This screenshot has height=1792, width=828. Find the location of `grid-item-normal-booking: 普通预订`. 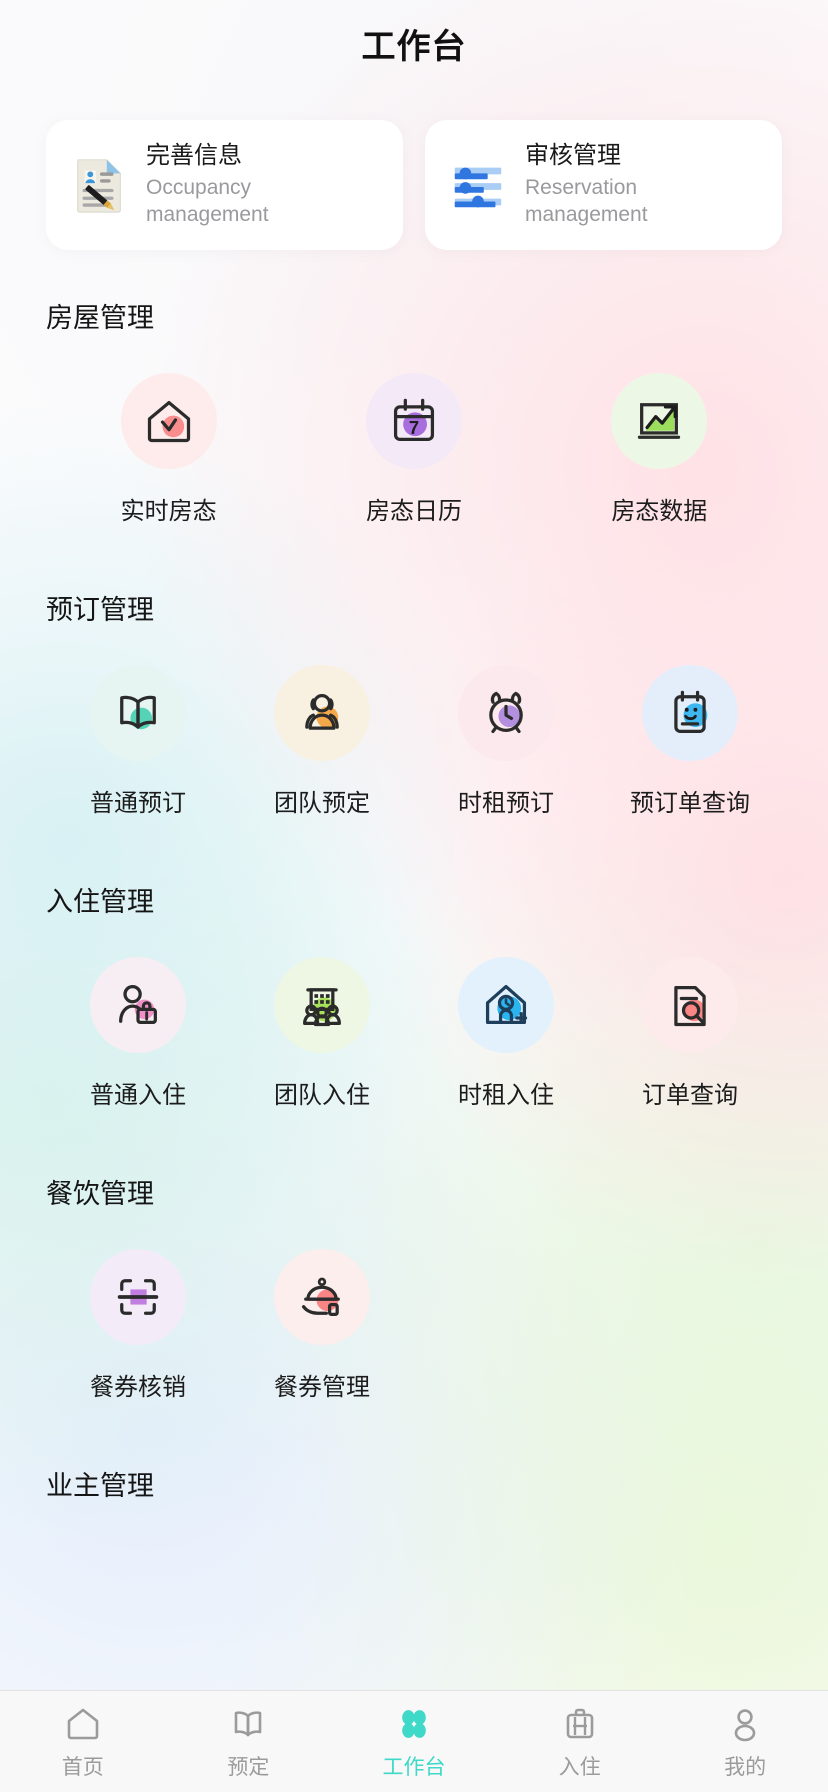

grid-item-normal-booking: 普通预订 is located at coordinates (138, 741).